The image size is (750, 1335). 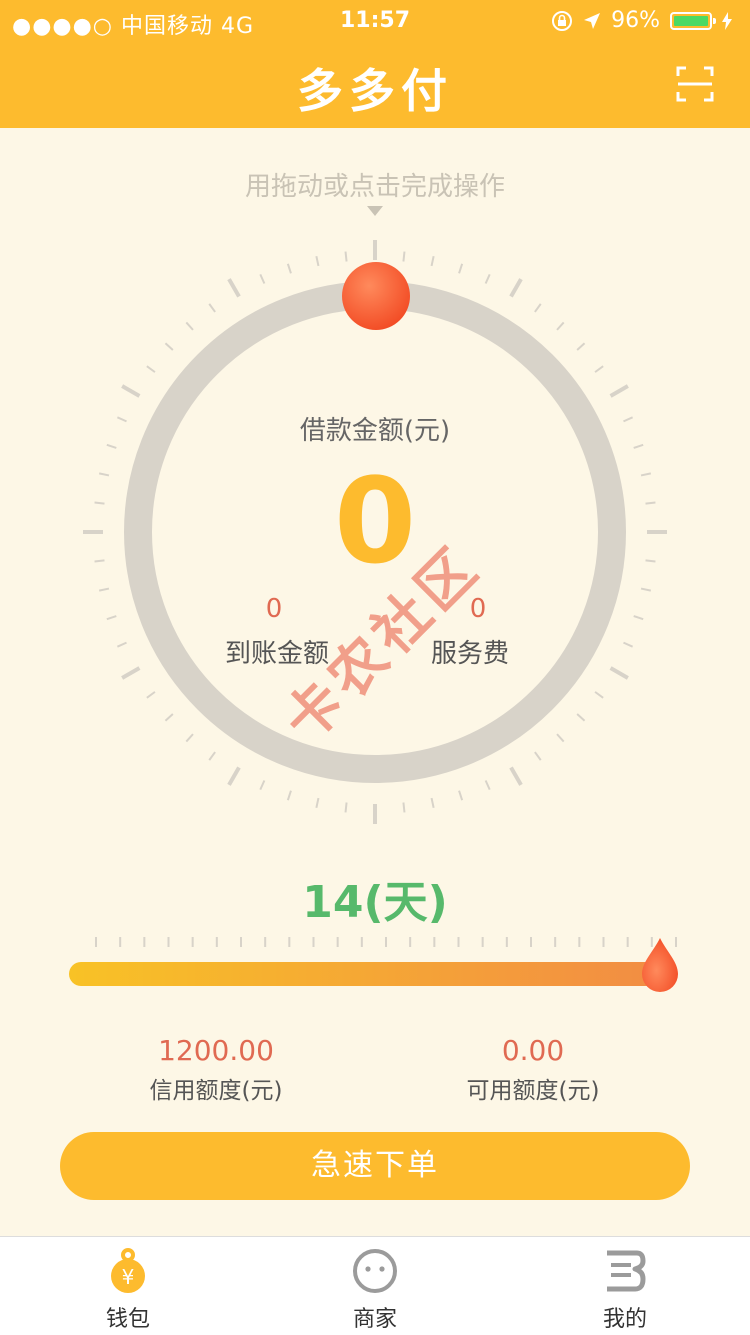 I want to click on orientation-lock-icon, so click(x=562, y=20).